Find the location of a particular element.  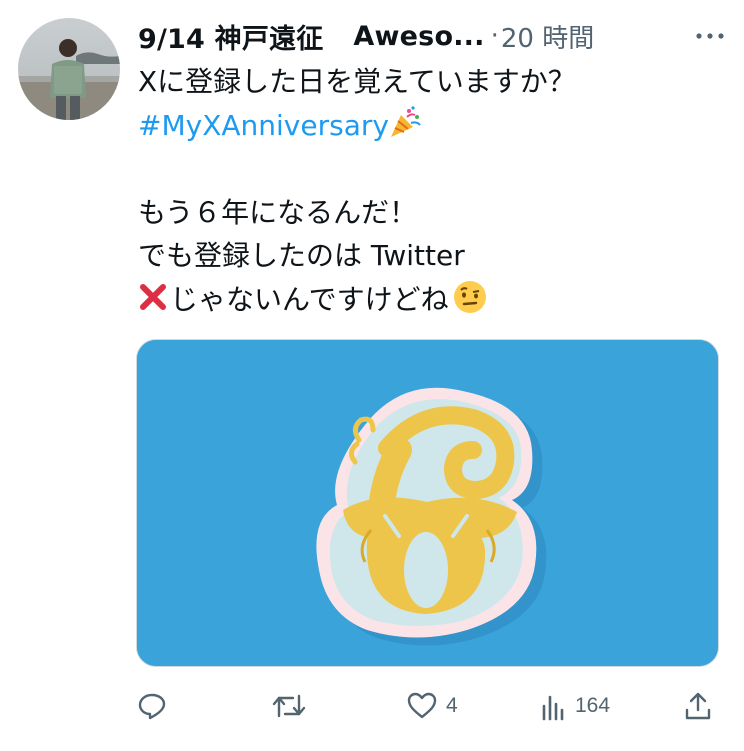

retweet-icon is located at coordinates (289, 706).